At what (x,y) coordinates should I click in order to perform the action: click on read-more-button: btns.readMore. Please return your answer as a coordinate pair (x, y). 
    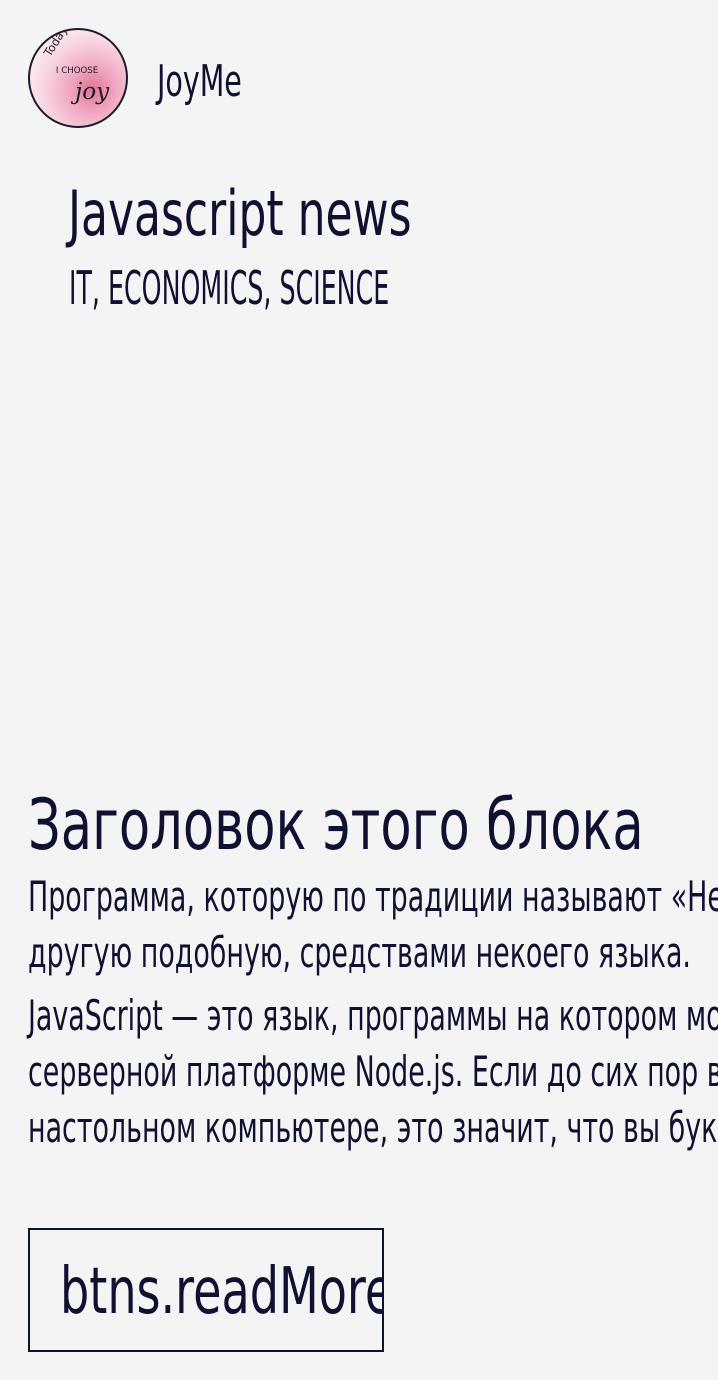
    Looking at the image, I should click on (206, 1290).